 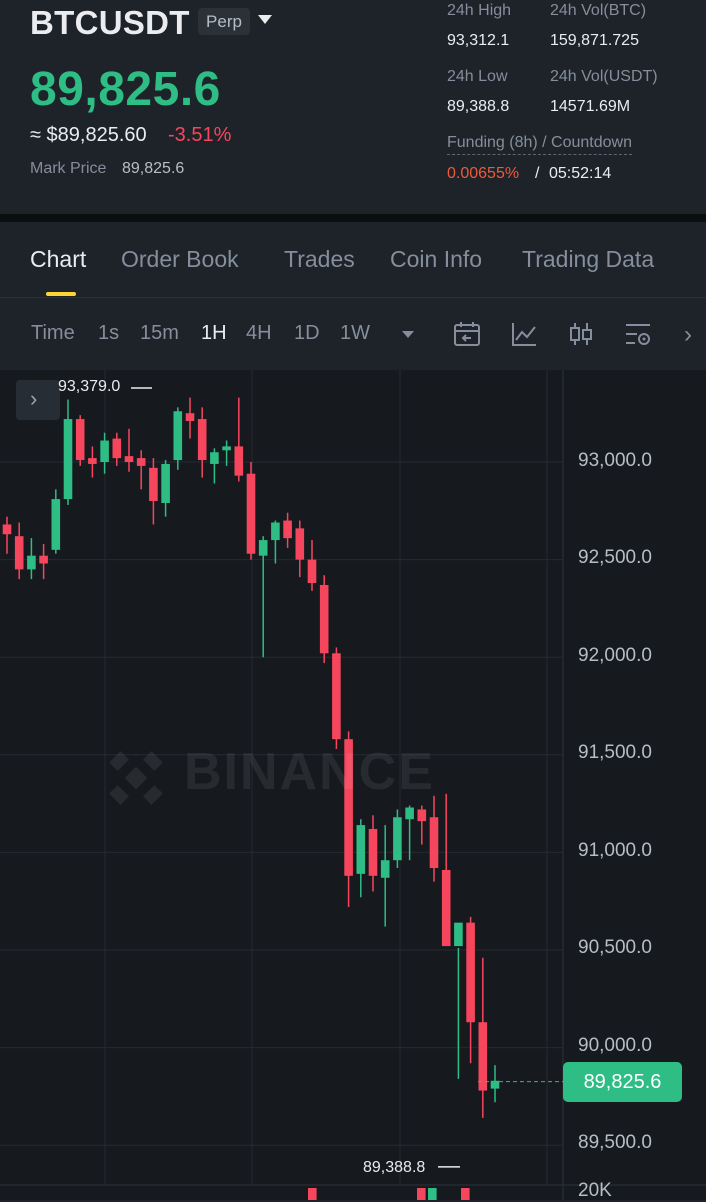 What do you see at coordinates (408, 334) in the screenshot?
I see `more-intervals-caret-icon` at bounding box center [408, 334].